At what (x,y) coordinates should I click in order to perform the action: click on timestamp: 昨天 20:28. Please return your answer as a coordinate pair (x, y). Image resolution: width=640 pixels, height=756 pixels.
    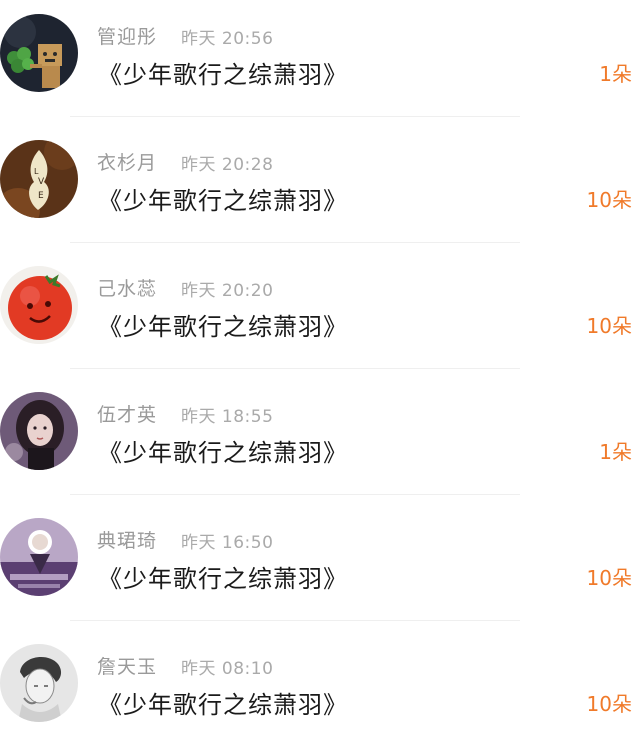
    Looking at the image, I should click on (227, 165).